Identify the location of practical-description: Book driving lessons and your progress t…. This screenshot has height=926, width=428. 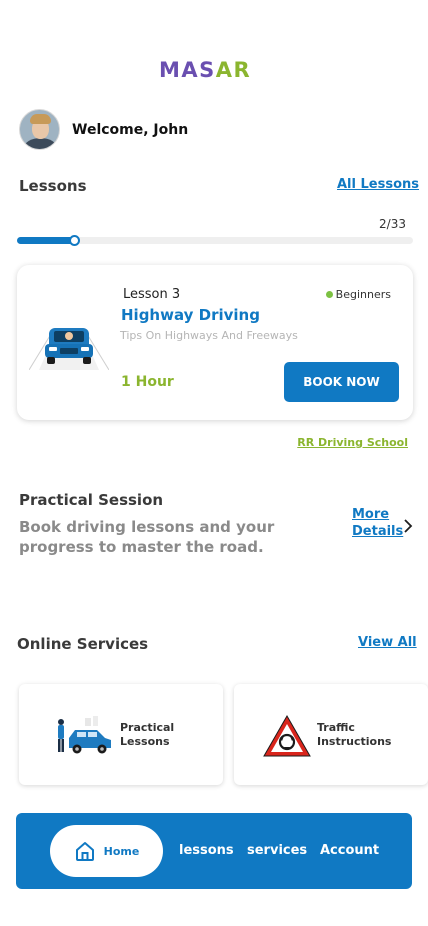
(147, 537).